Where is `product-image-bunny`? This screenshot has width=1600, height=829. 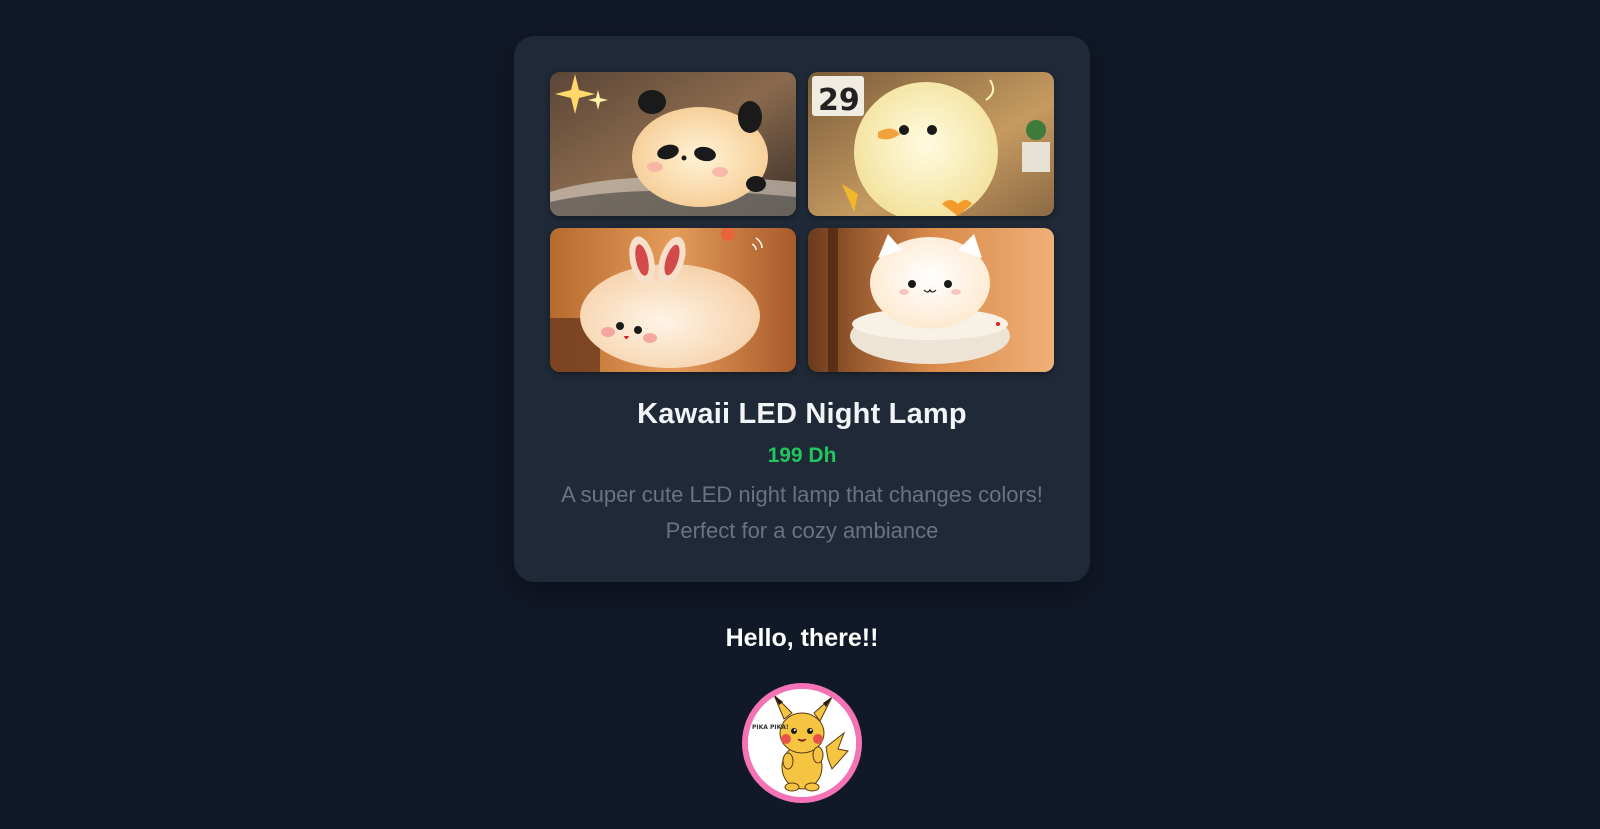 product-image-bunny is located at coordinates (673, 300).